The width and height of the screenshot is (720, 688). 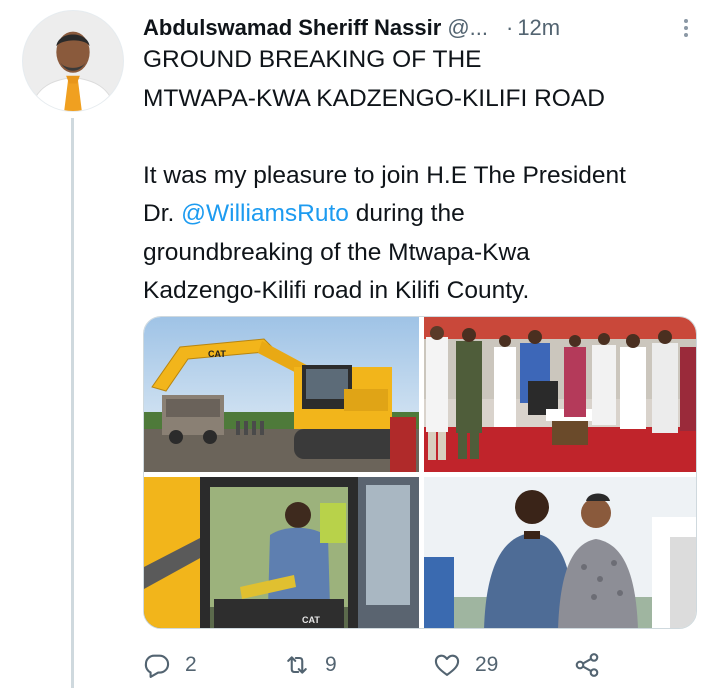 I want to click on share-button, so click(x=587, y=665).